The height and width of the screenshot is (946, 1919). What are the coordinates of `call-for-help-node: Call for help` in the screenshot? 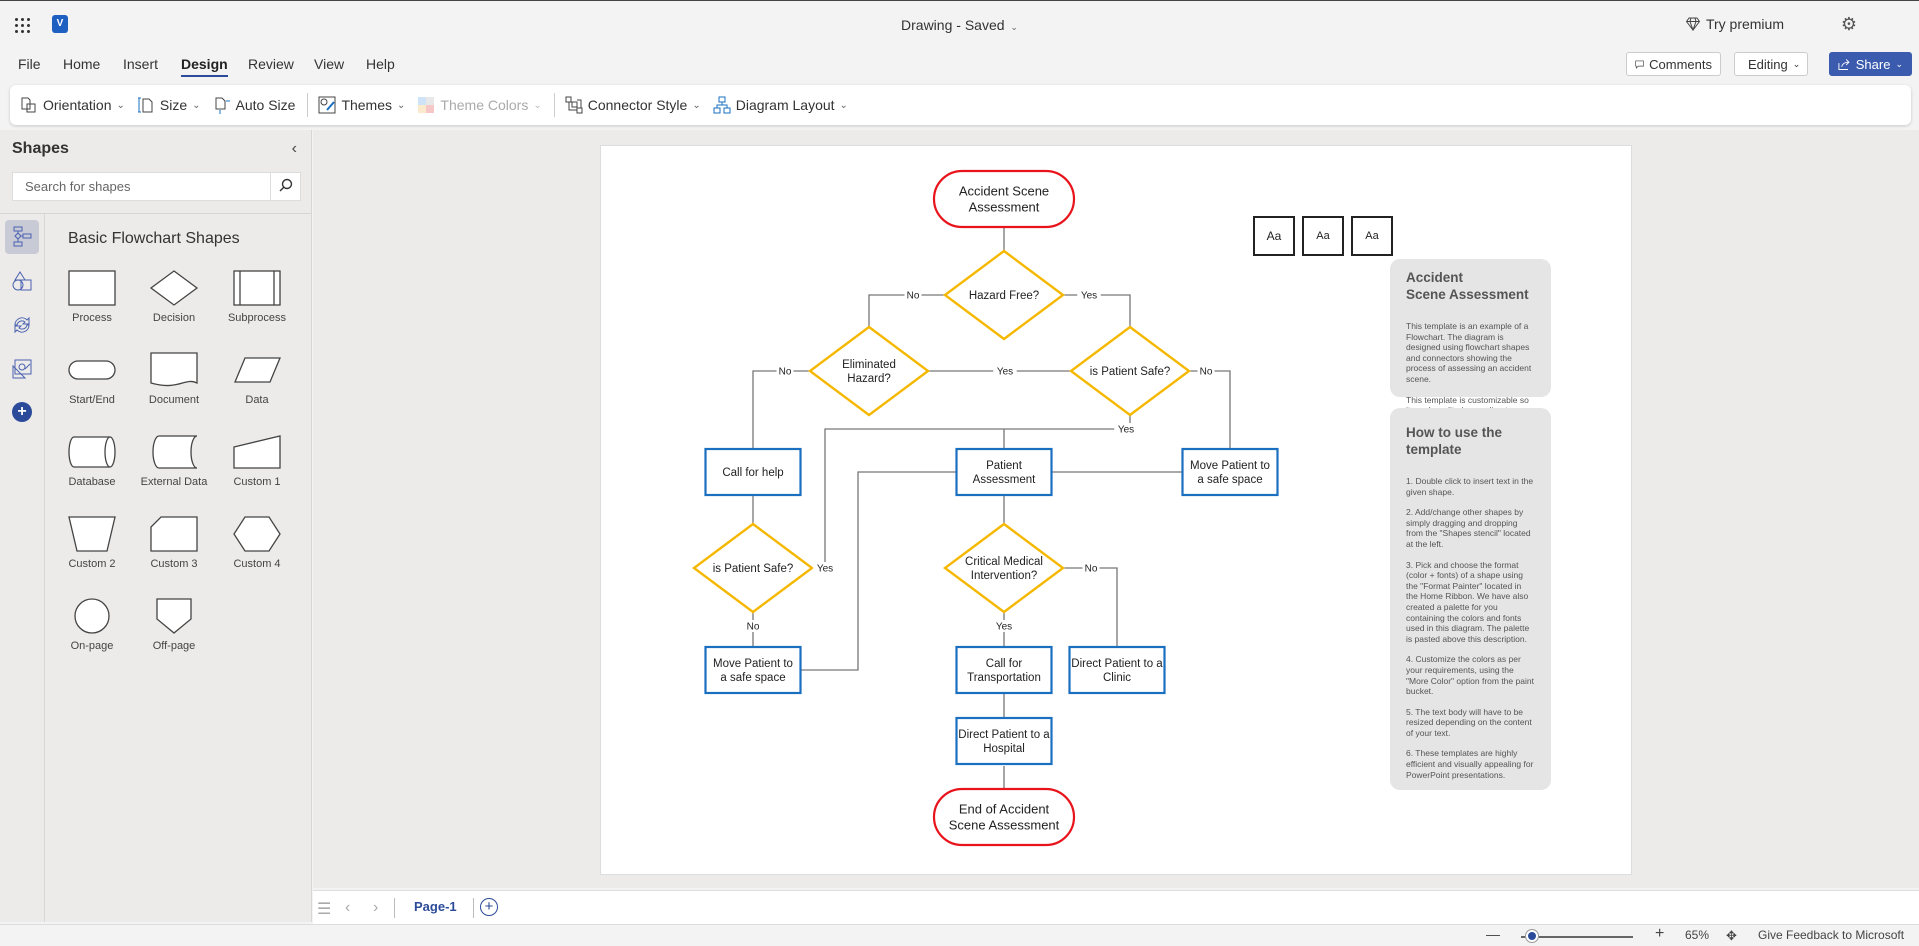 It's located at (753, 472).